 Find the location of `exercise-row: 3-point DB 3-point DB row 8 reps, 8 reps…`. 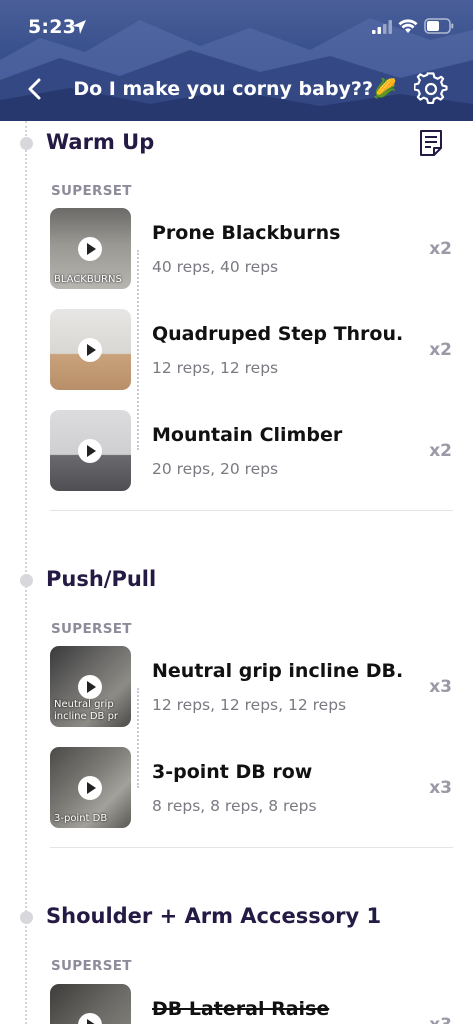

exercise-row: 3-point DB 3-point DB row 8 reps, 8 reps… is located at coordinates (255, 788).